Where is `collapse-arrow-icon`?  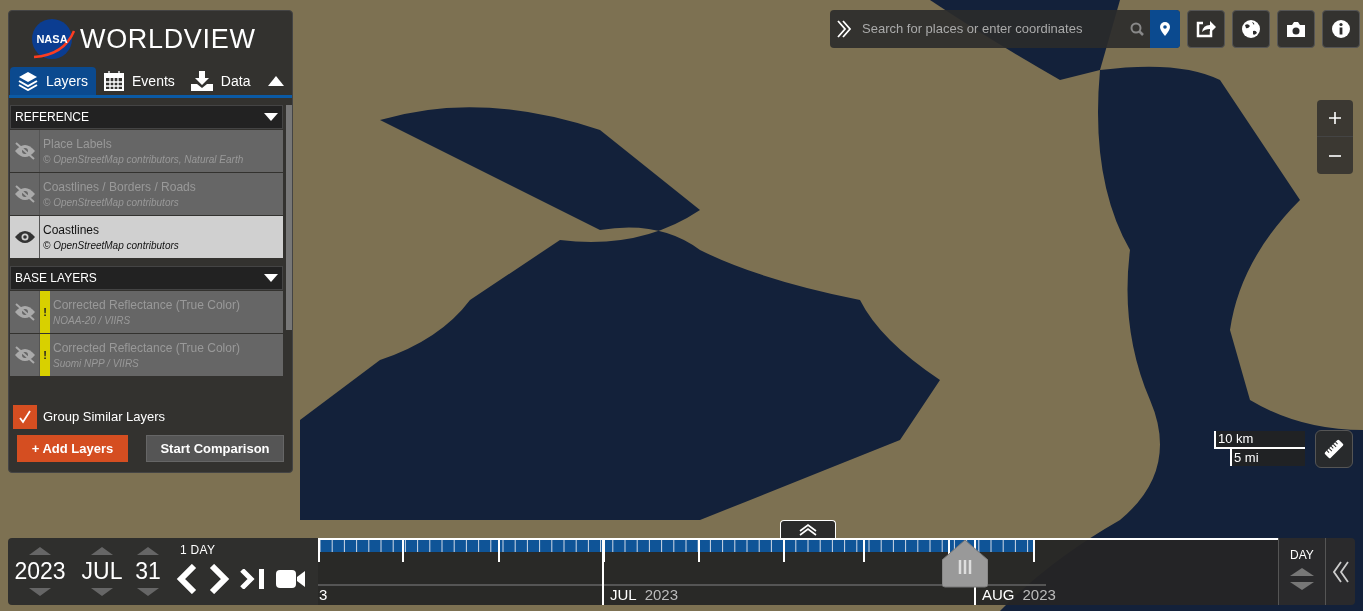
collapse-arrow-icon is located at coordinates (276, 81).